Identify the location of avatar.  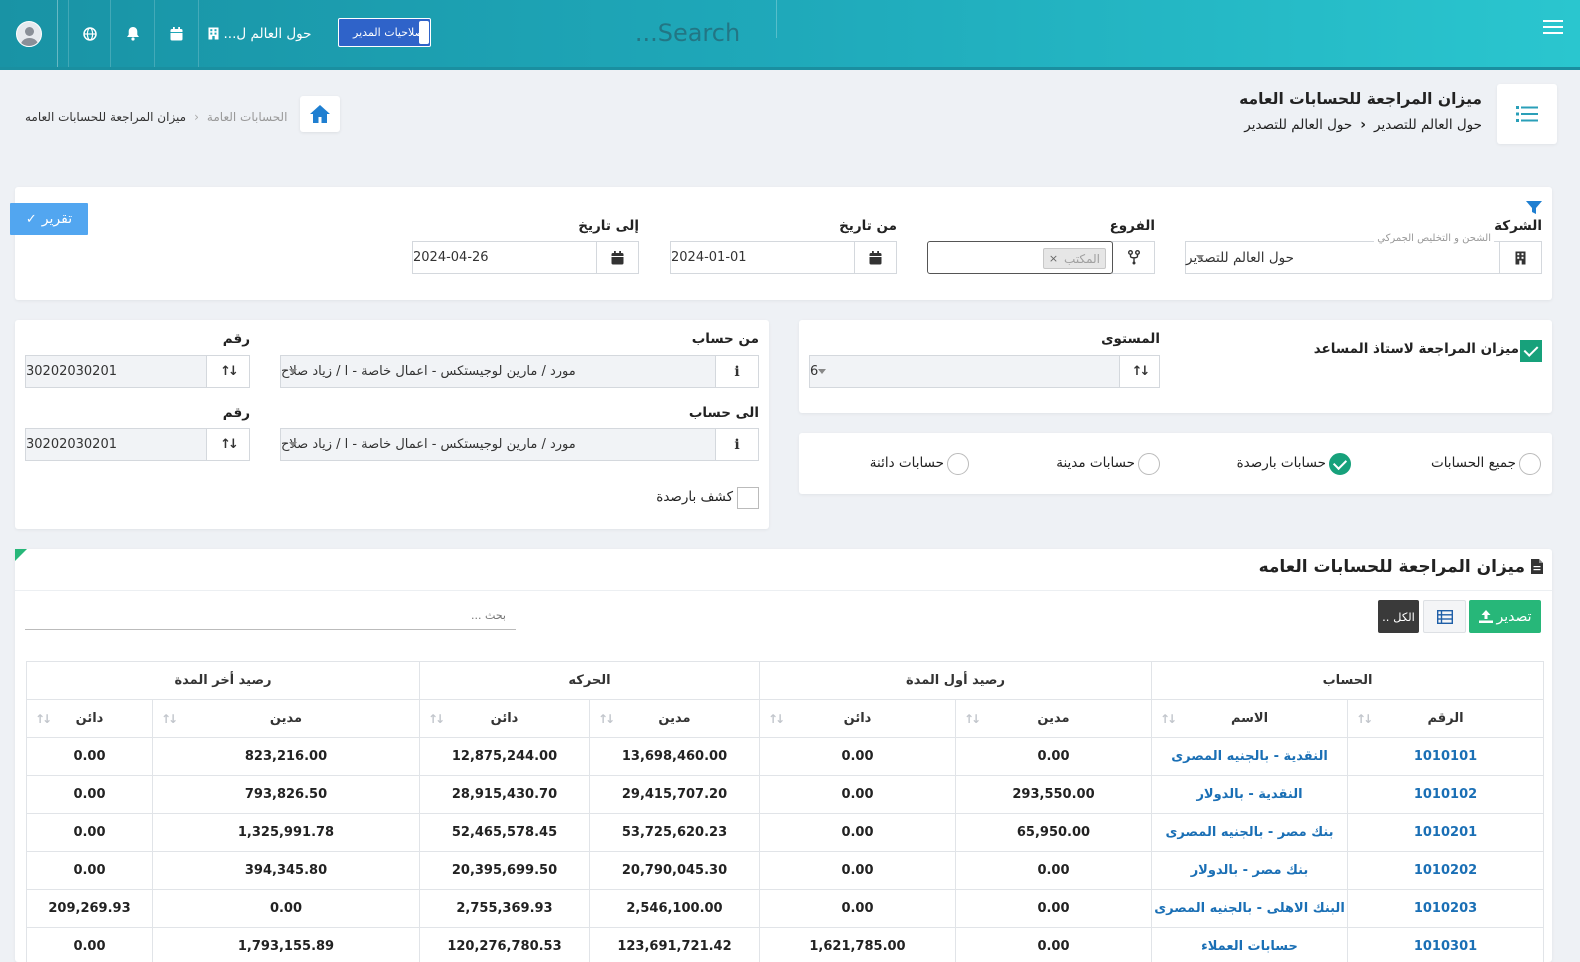
(28, 33).